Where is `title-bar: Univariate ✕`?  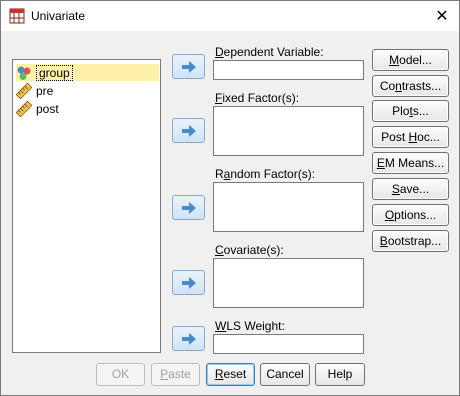 title-bar: Univariate ✕ is located at coordinates (230, 16).